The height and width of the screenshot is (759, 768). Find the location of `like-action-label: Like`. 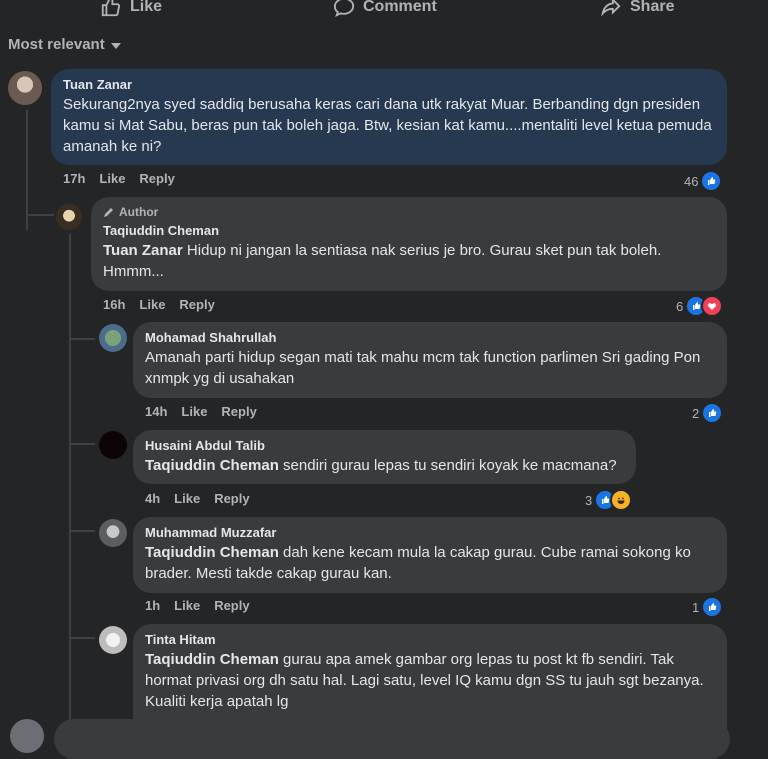

like-action-label: Like is located at coordinates (146, 7).